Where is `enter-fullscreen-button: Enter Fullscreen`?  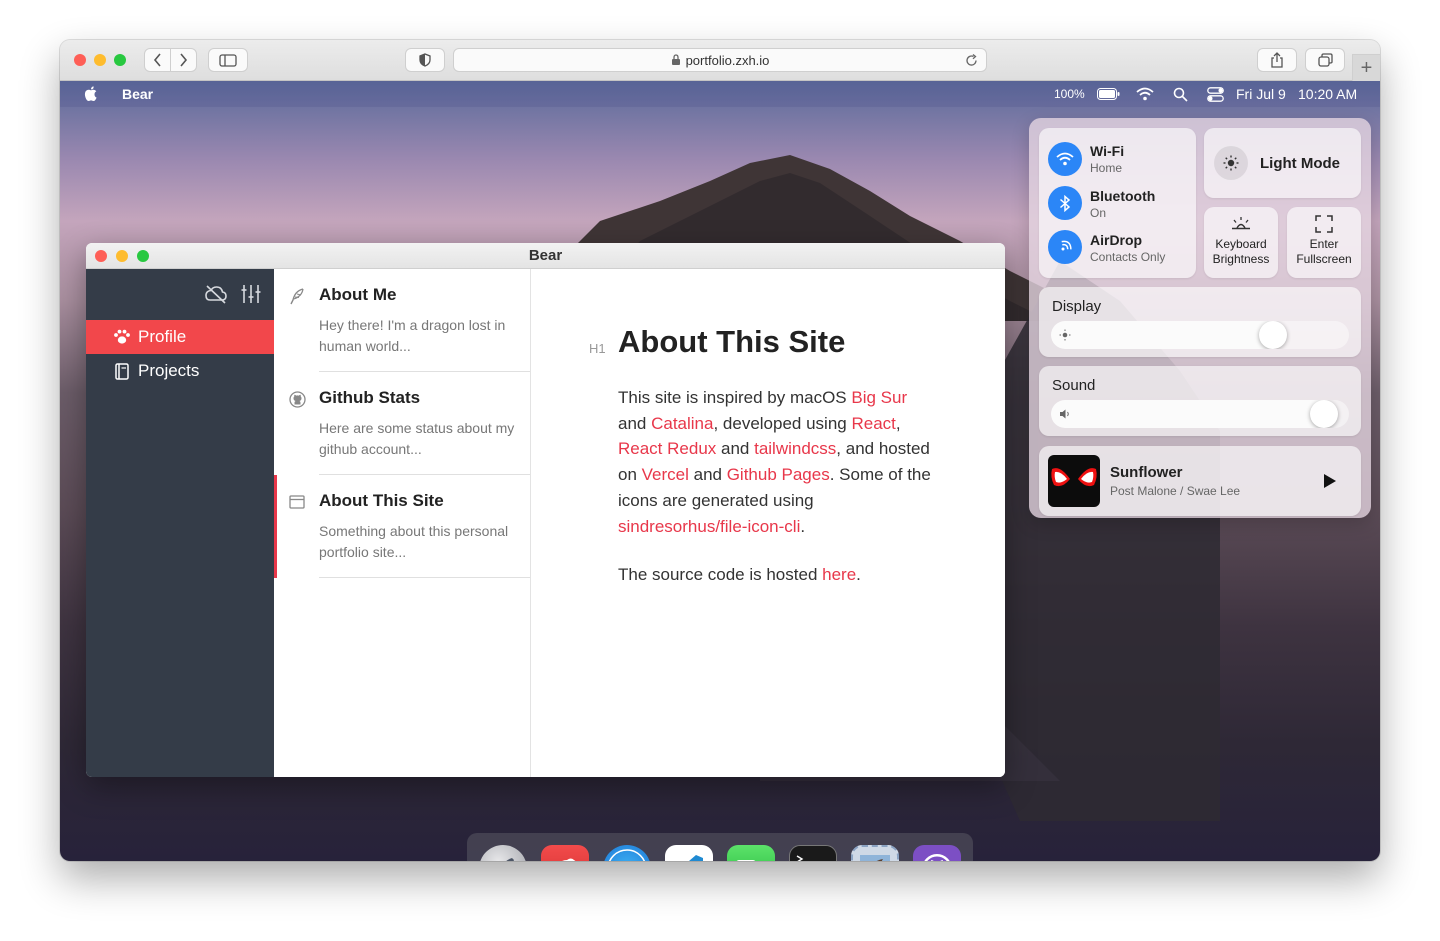 enter-fullscreen-button: Enter Fullscreen is located at coordinates (1324, 242).